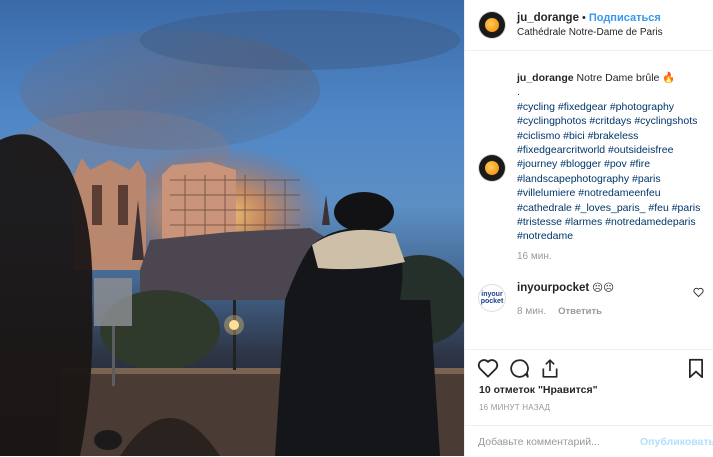 Image resolution: width=713 pixels, height=457 pixels. What do you see at coordinates (545, 236) in the screenshot?
I see `hashtag-link: #notredame` at bounding box center [545, 236].